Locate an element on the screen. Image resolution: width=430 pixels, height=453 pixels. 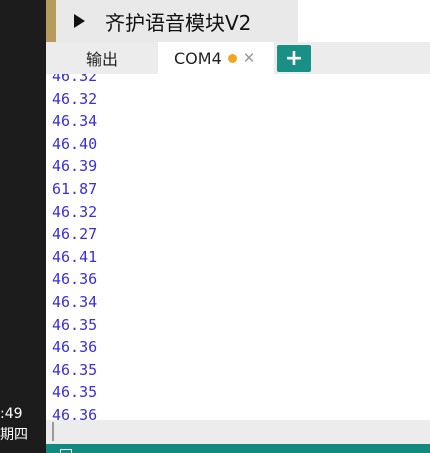
tab-output-label: 输出 is located at coordinates (101, 59).